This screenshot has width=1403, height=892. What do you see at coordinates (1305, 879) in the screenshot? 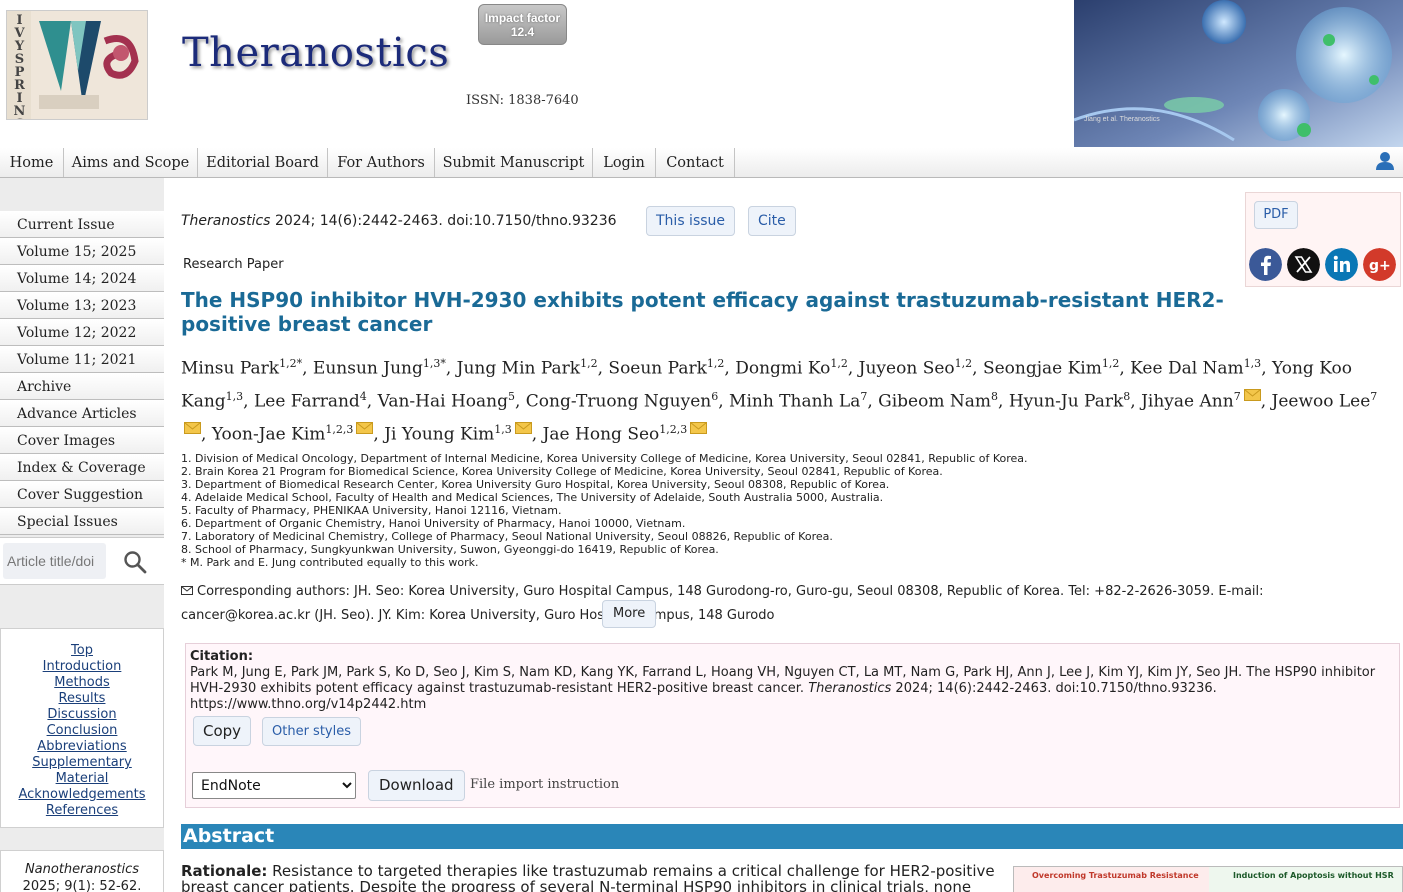
I see `graphic-right-title: Induction of Apoptosis without HSR` at bounding box center [1305, 879].